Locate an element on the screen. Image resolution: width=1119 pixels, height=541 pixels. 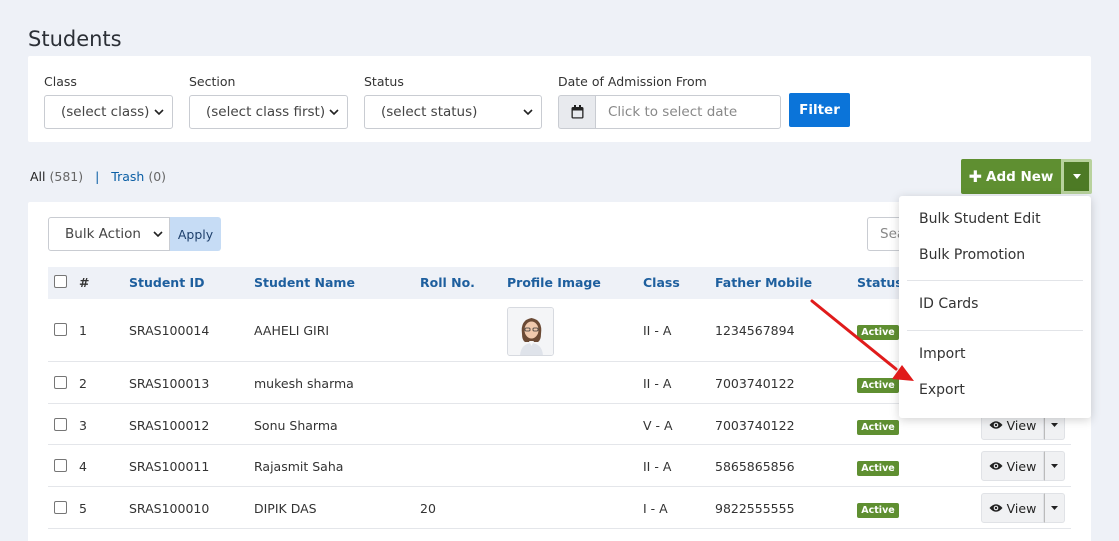
row-student-id: SRAS100013 is located at coordinates (169, 383).